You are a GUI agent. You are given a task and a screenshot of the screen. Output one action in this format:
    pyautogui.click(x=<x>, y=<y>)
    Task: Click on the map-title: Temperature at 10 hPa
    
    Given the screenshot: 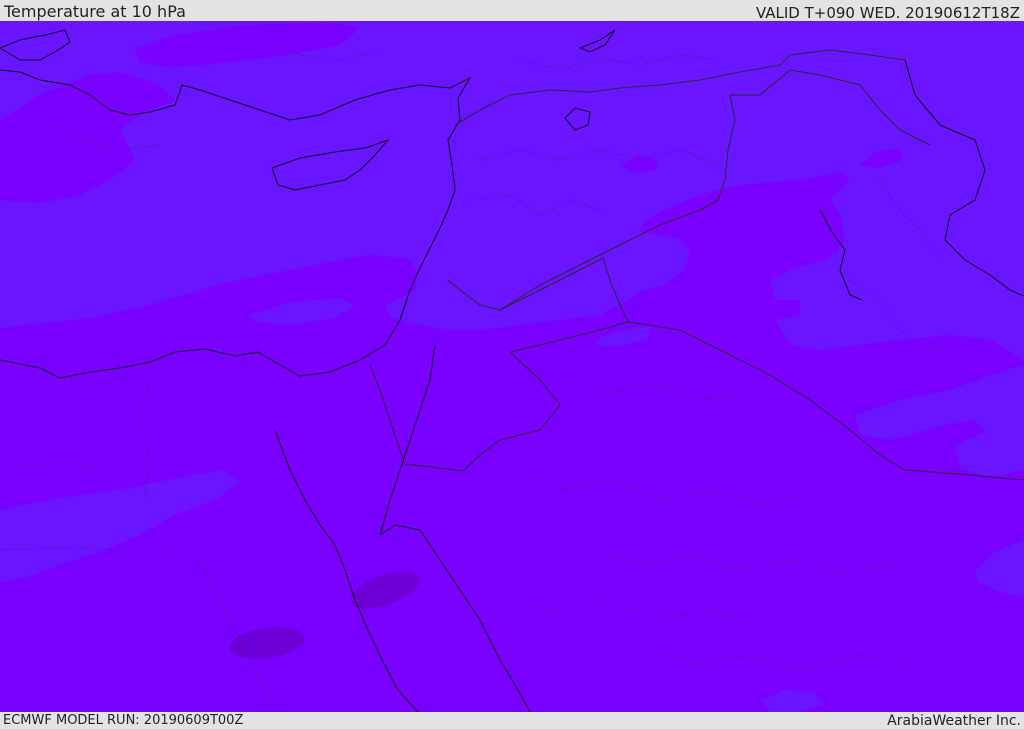 What is the action you would take?
    pyautogui.click(x=95, y=11)
    